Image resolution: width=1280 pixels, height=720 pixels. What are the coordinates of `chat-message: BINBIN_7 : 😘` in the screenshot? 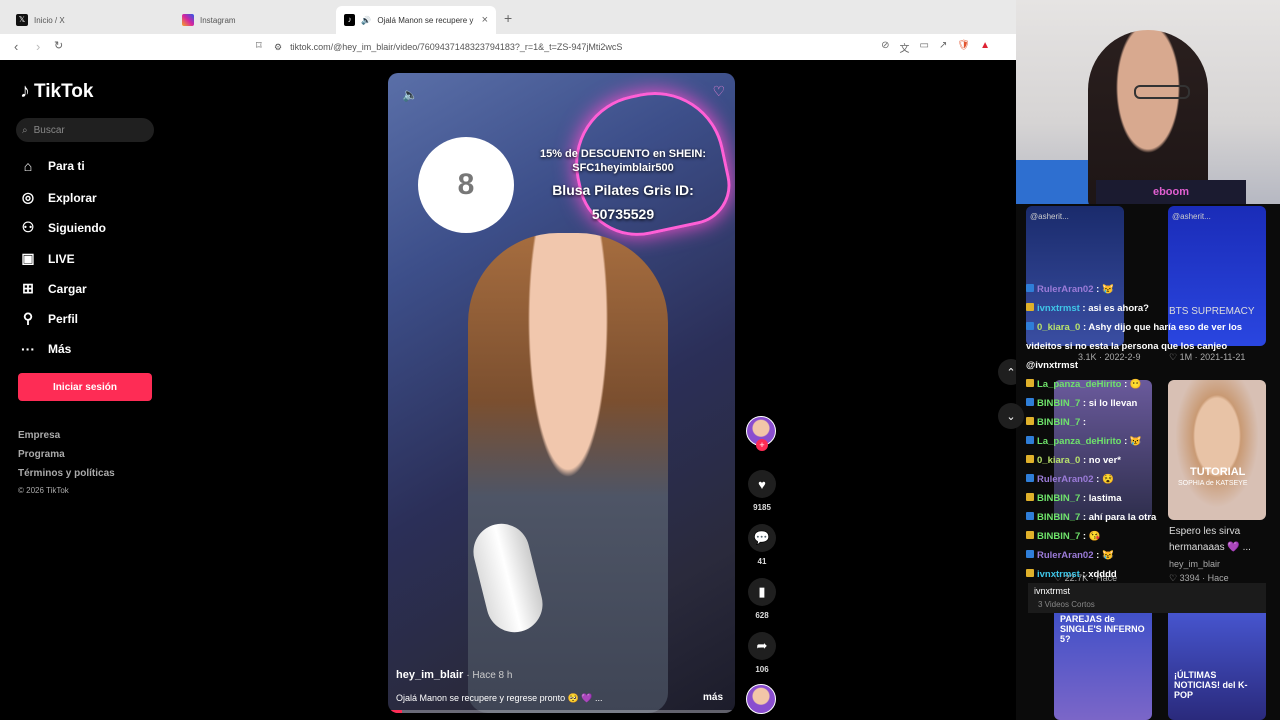 It's located at (1148, 536).